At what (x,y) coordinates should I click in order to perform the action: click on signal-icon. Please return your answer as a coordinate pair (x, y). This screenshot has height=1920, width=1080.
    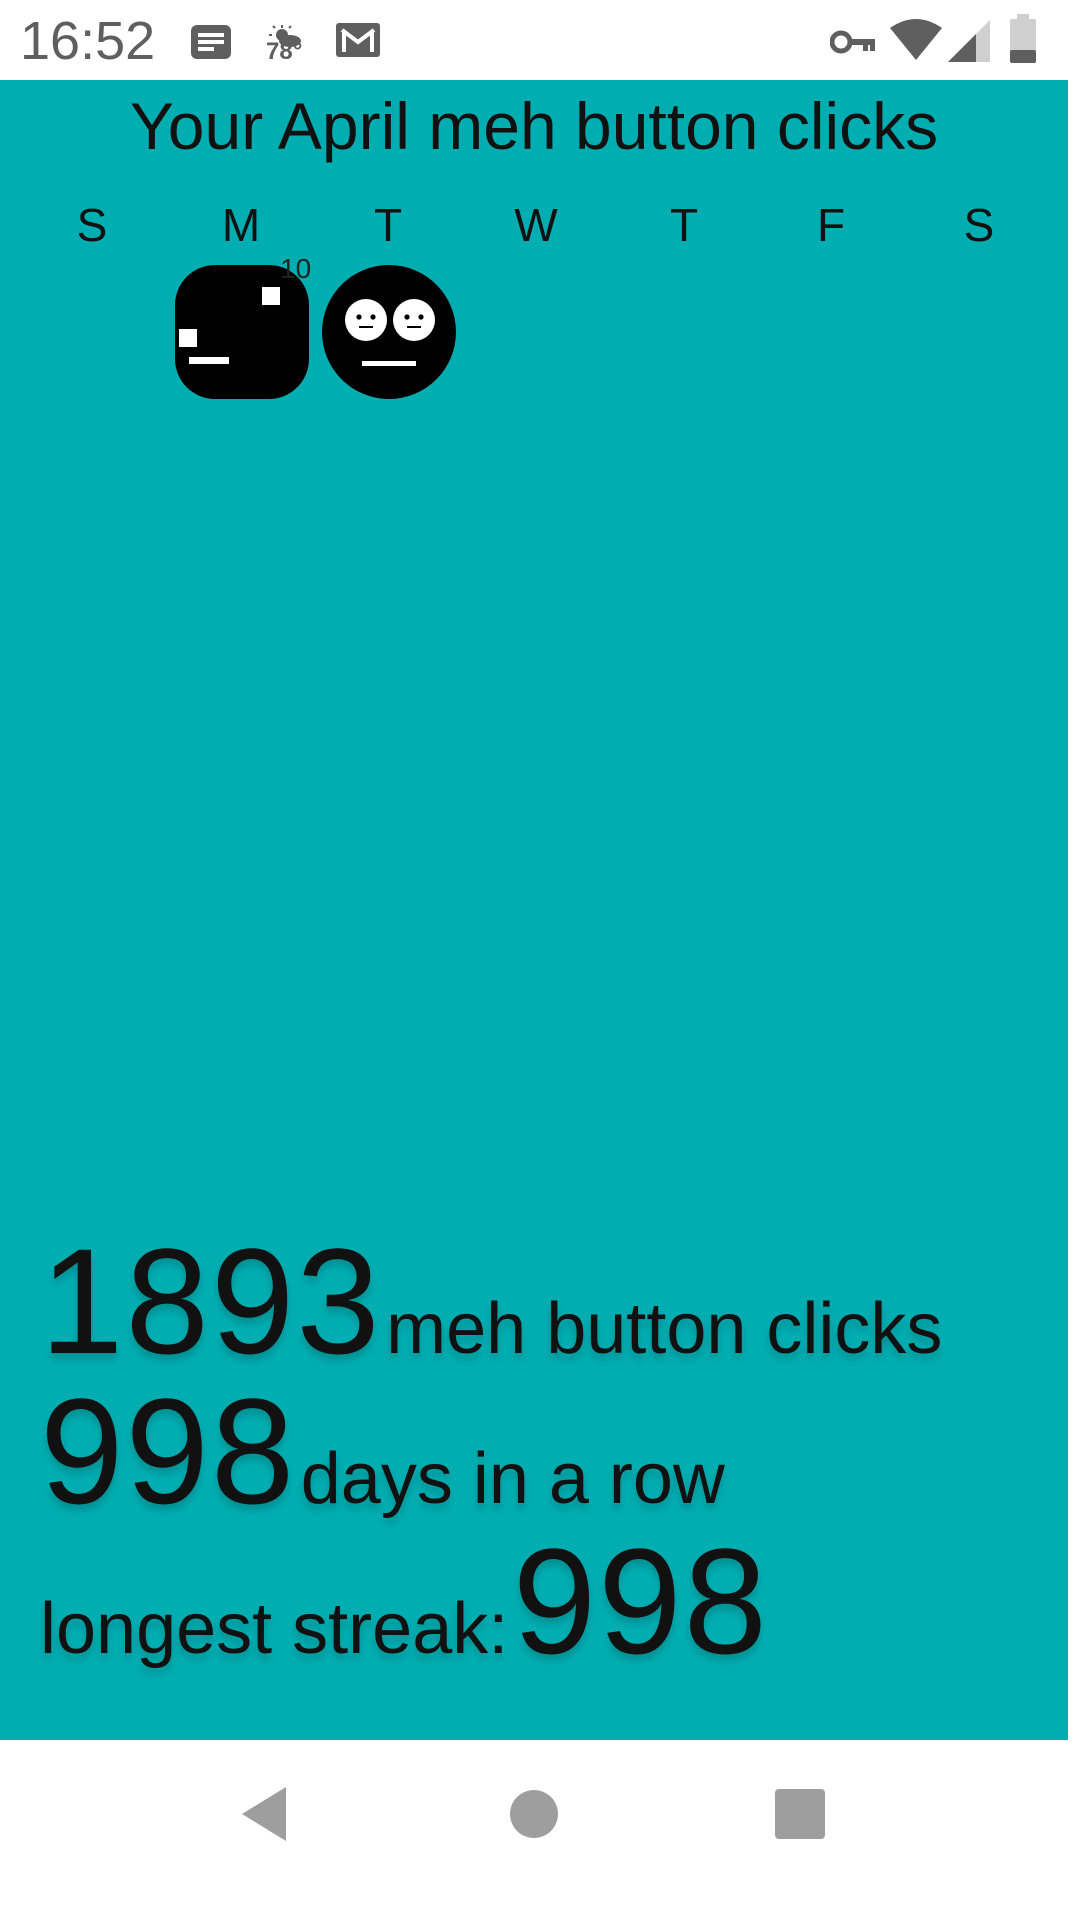
    Looking at the image, I should click on (969, 41).